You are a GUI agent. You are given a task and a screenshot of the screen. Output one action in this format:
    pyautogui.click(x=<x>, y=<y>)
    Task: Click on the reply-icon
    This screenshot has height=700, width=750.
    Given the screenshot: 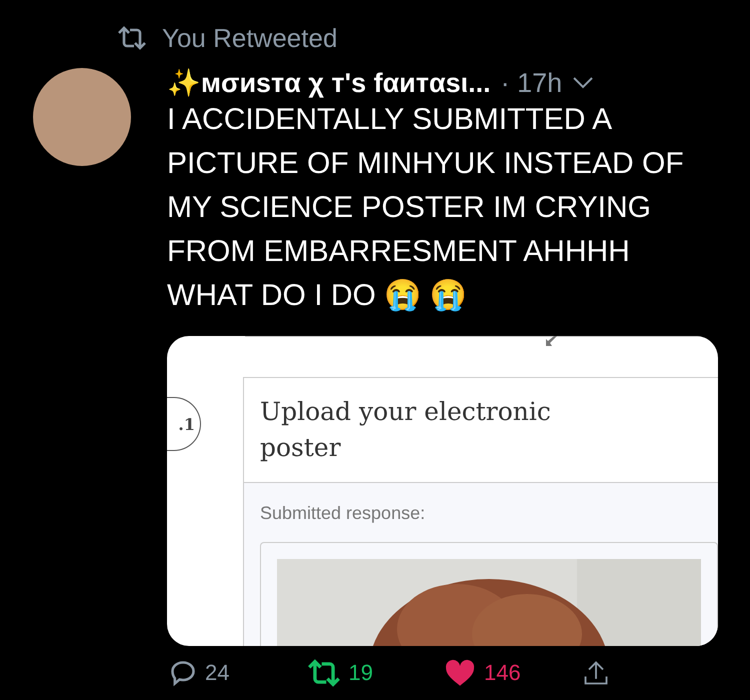 What is the action you would take?
    pyautogui.click(x=183, y=673)
    